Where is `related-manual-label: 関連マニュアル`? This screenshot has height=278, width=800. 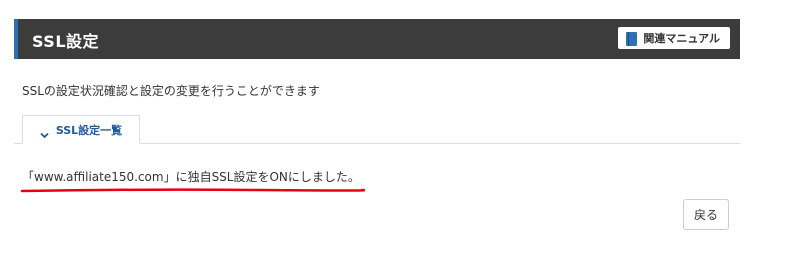 related-manual-label: 関連マニュアル is located at coordinates (681, 38).